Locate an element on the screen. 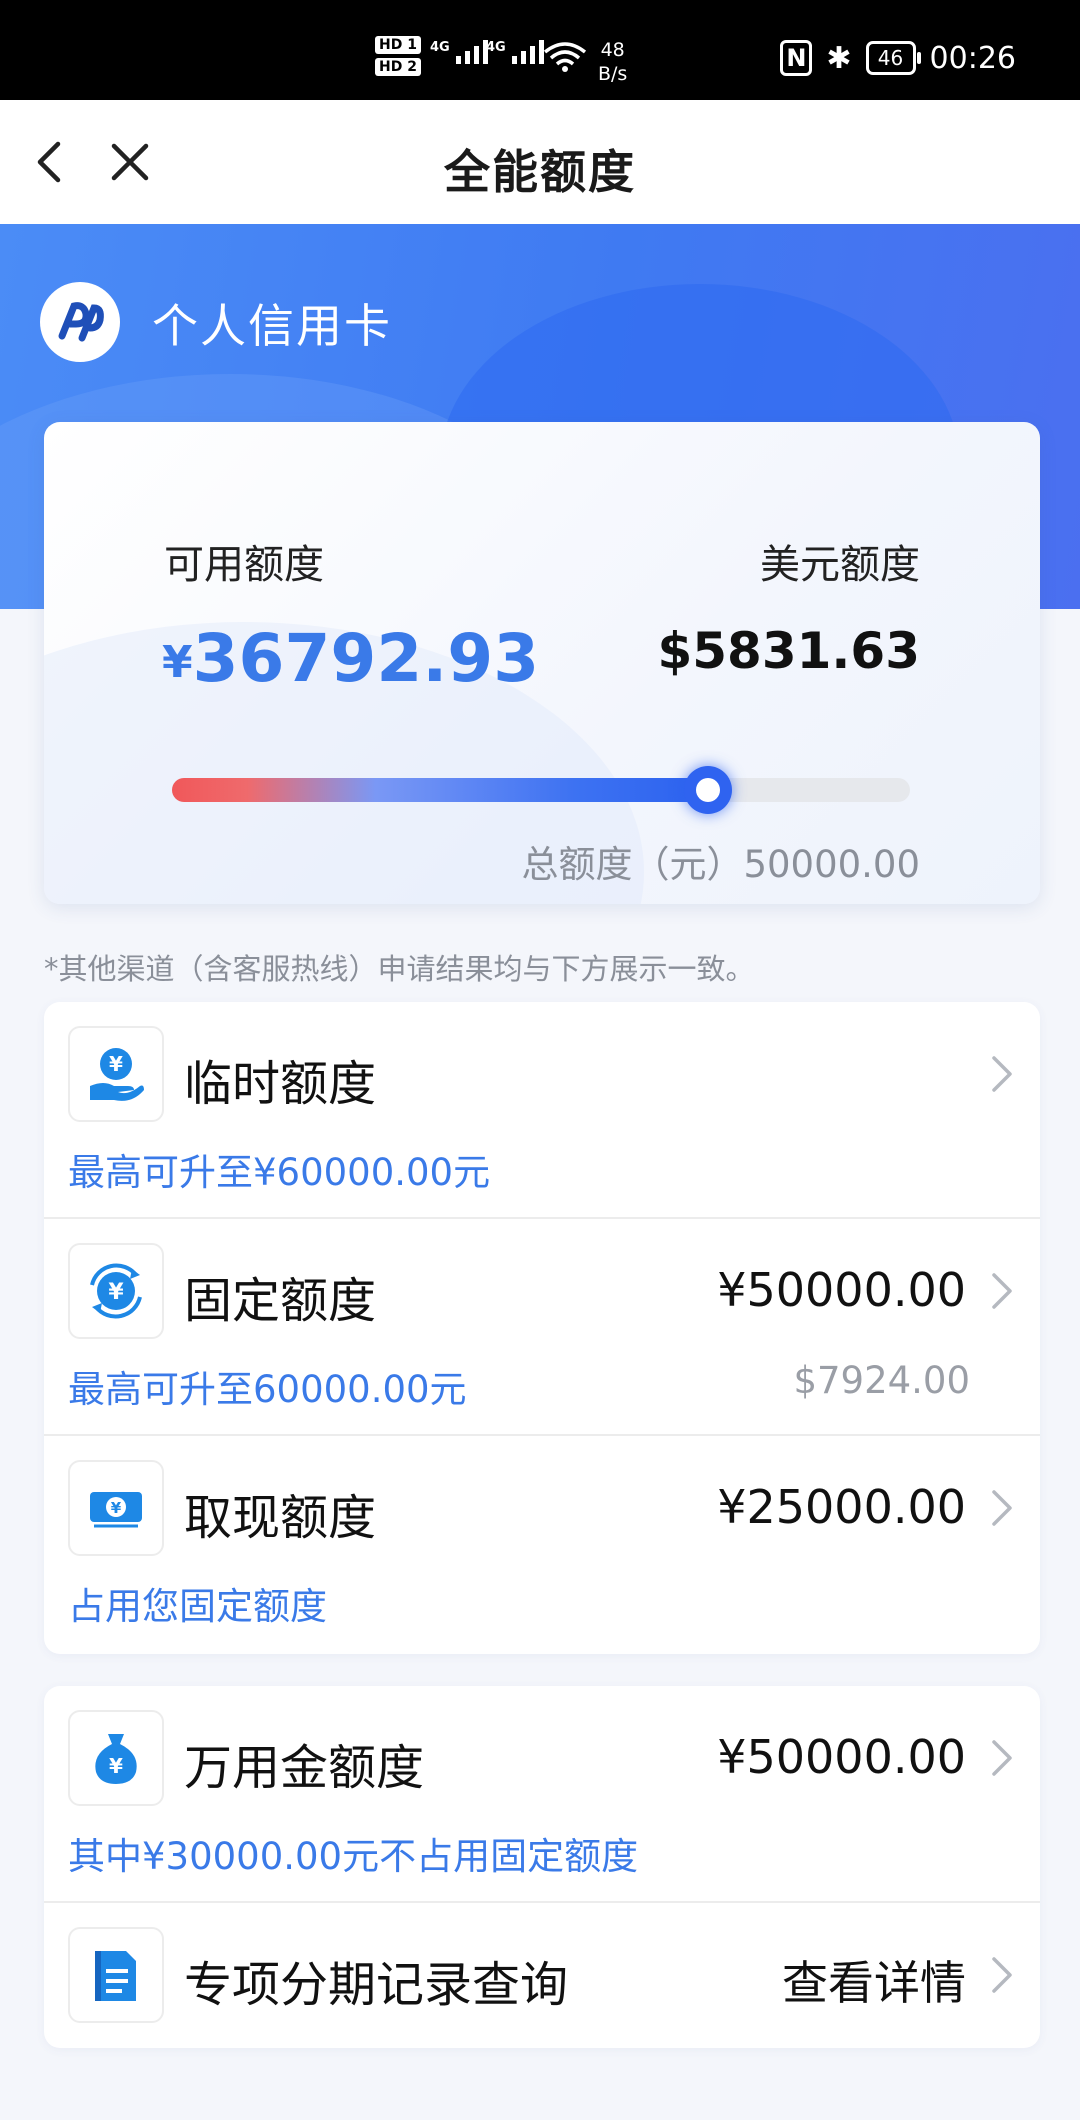  sim-indicators: HD 1 HD 2 is located at coordinates (398, 58).